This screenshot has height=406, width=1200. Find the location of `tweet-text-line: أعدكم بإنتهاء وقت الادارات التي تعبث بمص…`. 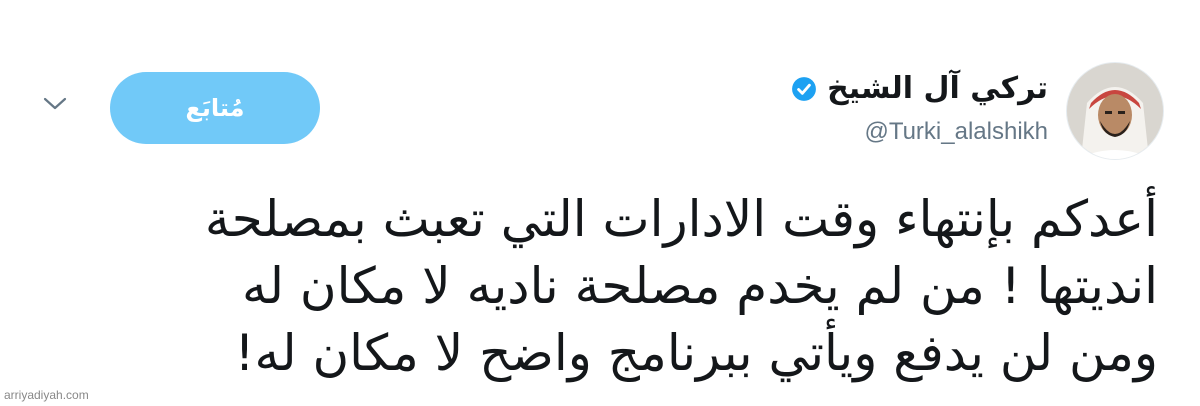

tweet-text-line: أعدكم بإنتهاء وقت الادارات التي تعبث بمص… is located at coordinates (681, 219).